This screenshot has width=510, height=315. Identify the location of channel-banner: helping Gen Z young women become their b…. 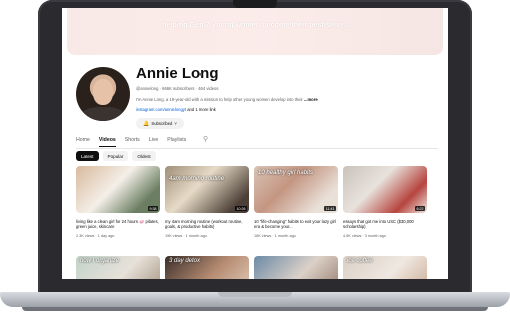
(255, 31).